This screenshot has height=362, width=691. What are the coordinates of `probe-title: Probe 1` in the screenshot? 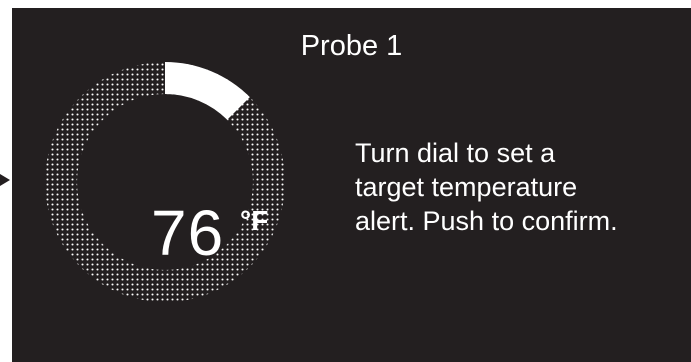 It's located at (351, 46).